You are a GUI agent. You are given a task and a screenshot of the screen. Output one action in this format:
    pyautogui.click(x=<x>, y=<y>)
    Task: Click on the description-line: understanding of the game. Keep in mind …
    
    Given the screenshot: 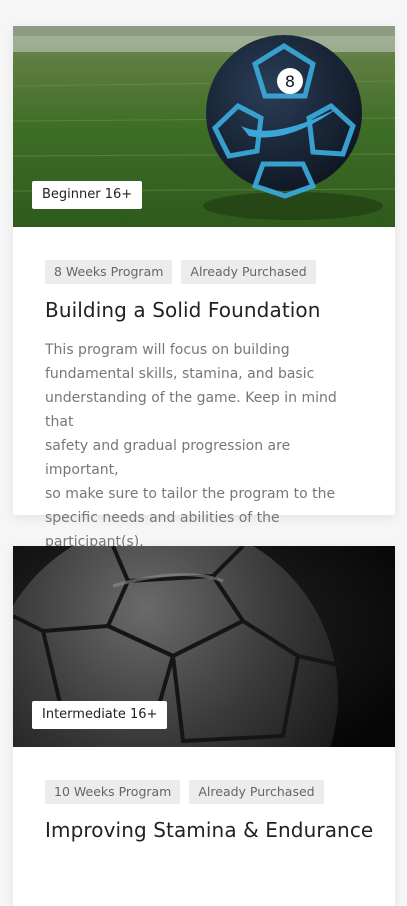 What is the action you would take?
    pyautogui.click(x=191, y=410)
    